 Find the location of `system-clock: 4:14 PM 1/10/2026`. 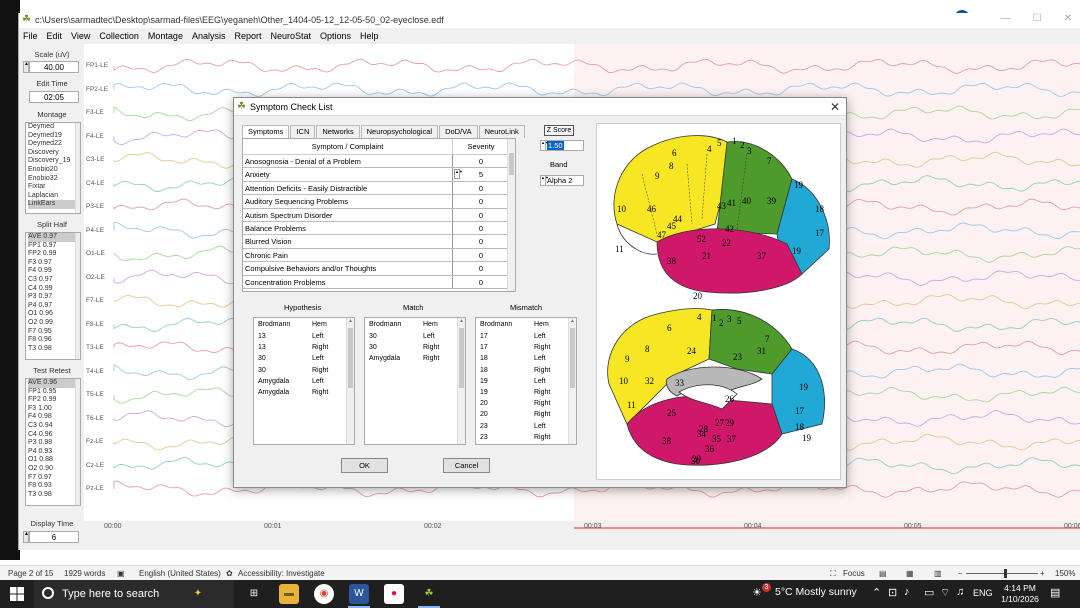

system-clock: 4:14 PM 1/10/2026 is located at coordinates (1020, 594).